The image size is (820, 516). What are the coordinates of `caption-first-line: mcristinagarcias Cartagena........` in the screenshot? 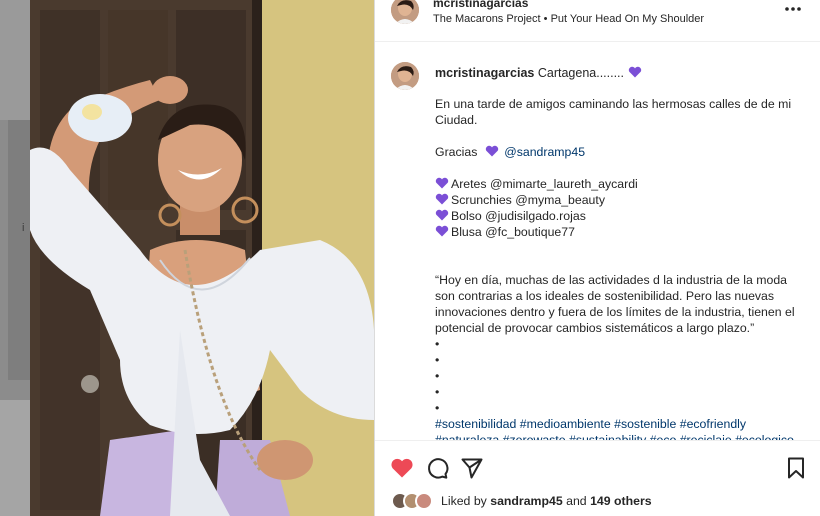 It's located at (539, 73).